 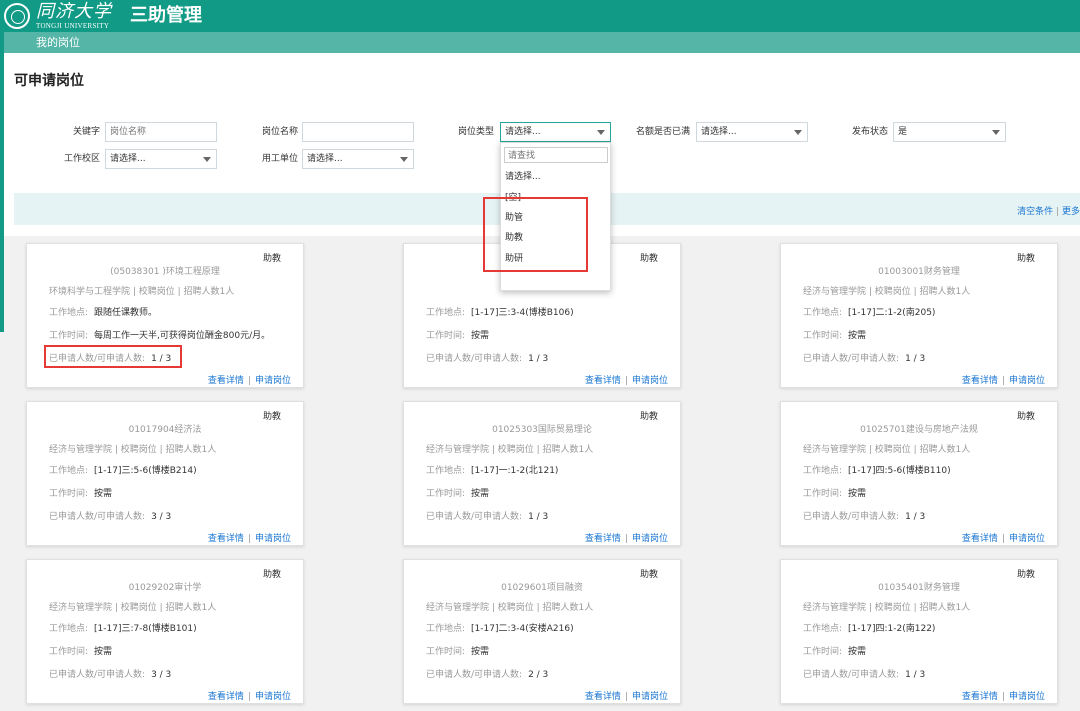 What do you see at coordinates (49, 81) in the screenshot?
I see `page-title: 可申请岗位` at bounding box center [49, 81].